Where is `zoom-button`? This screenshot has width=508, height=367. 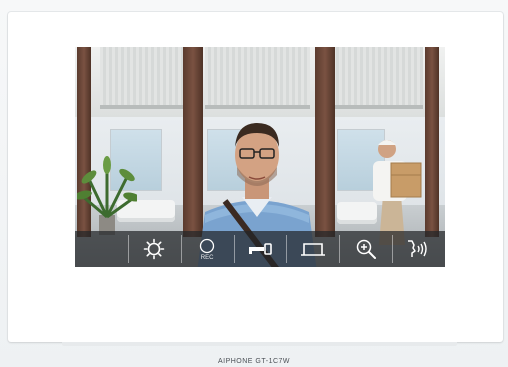
zoom-button is located at coordinates (365, 249).